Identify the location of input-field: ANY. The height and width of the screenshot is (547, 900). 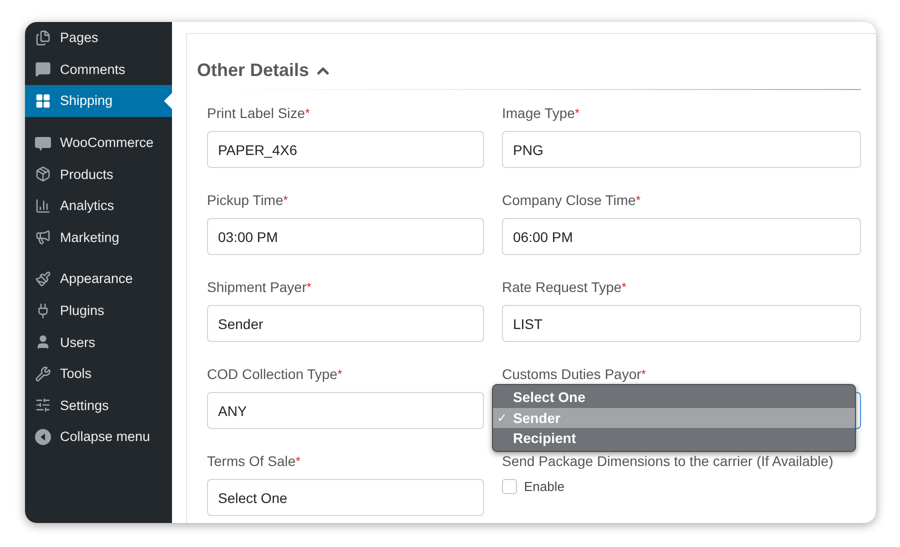
(345, 410).